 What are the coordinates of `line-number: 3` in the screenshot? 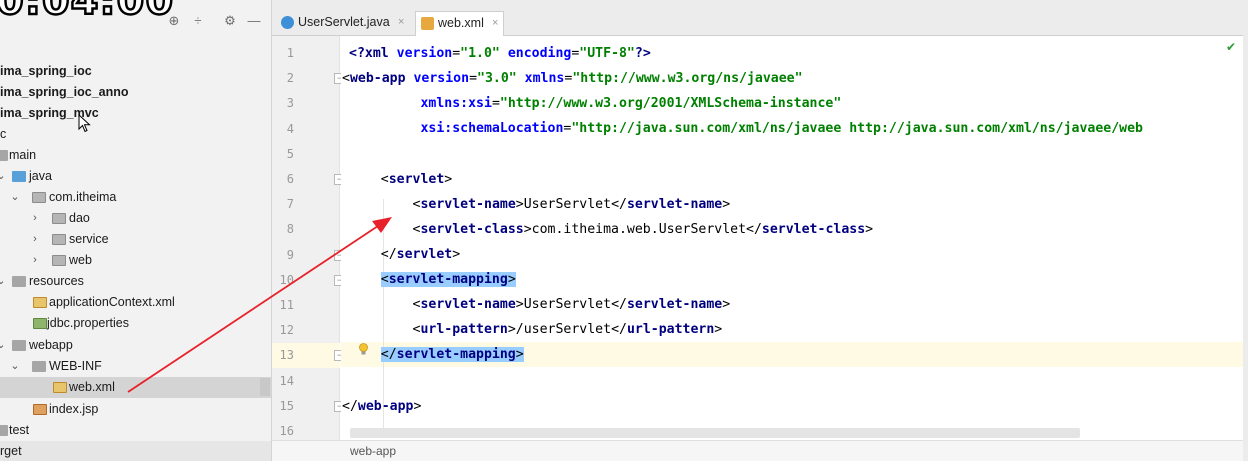 It's located at (290, 103).